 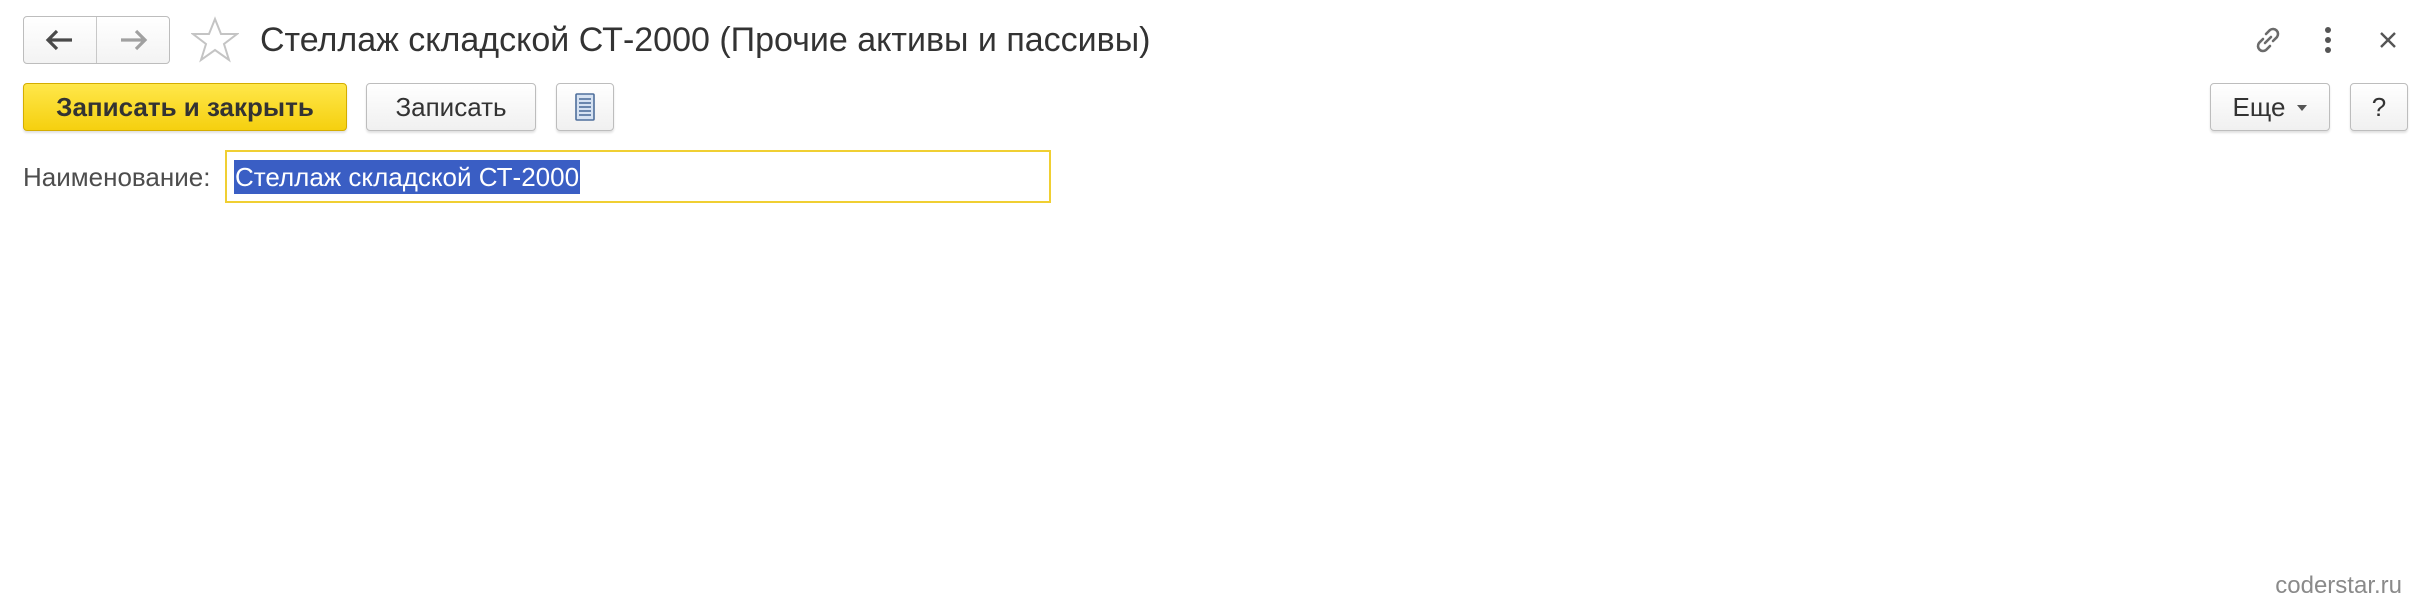 I want to click on close-button, so click(x=2388, y=40).